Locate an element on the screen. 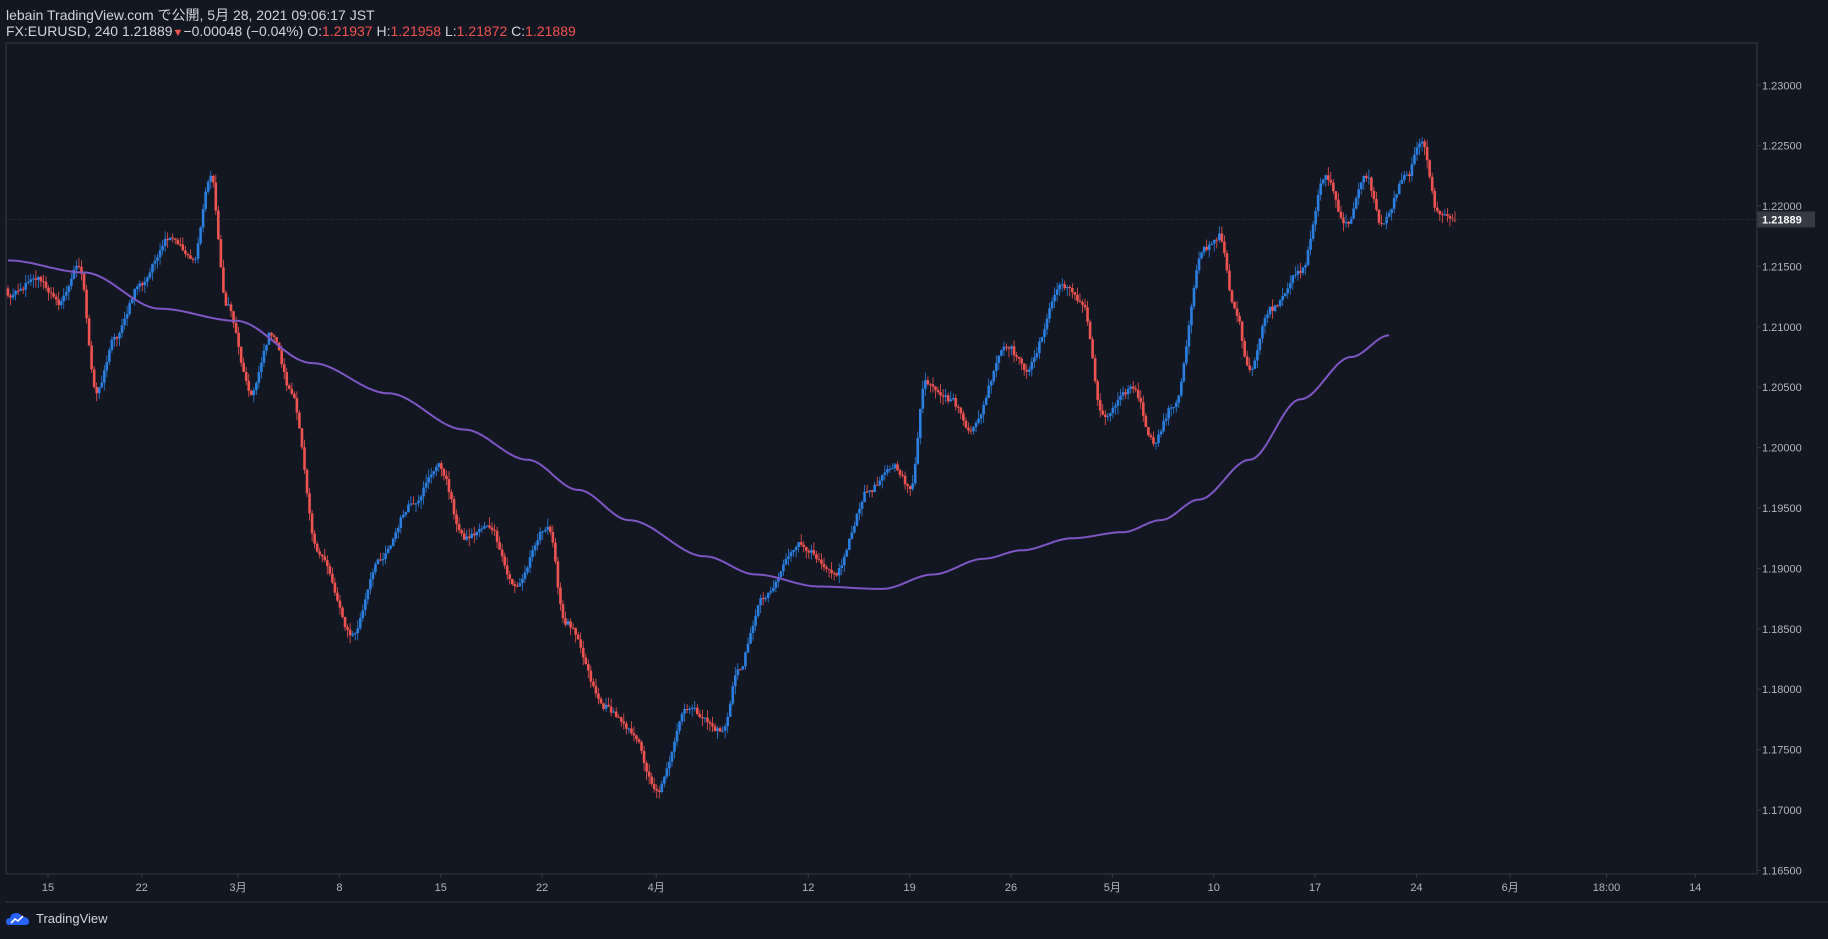  x-tick-label: 3月 is located at coordinates (237, 888).